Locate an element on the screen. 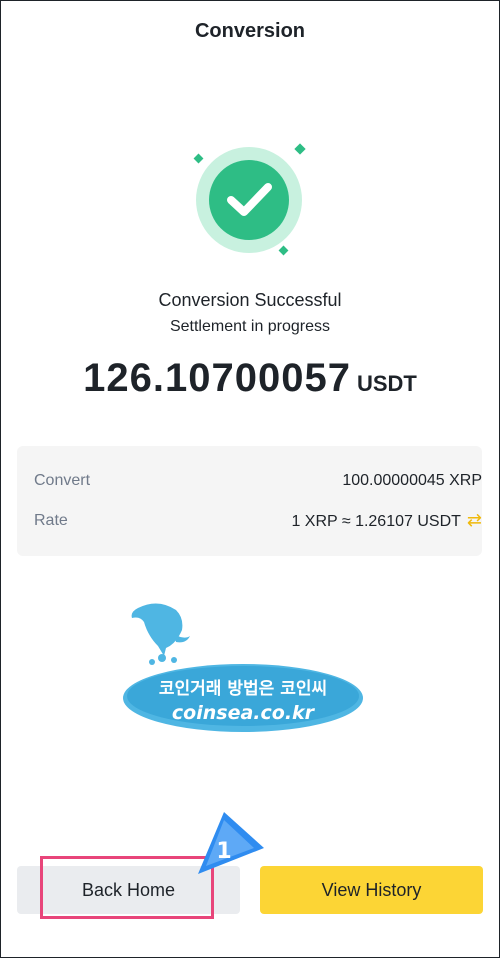 This screenshot has width=500, height=958. watermark-korean: 코인거래 방법은 코인씨 is located at coordinates (243, 689).